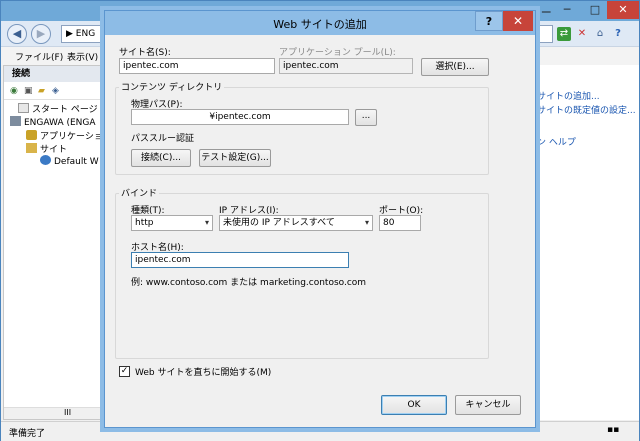 This screenshot has width=640, height=441. What do you see at coordinates (564, 34) in the screenshot?
I see `refresh-icon: ⇄` at bounding box center [564, 34].